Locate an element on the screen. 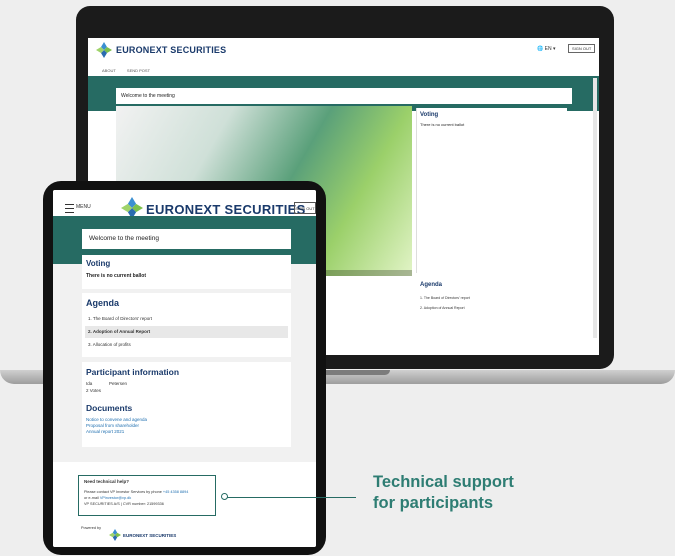 This screenshot has height=556, width=675. laptop-signout-button: SIGN OUT is located at coordinates (582, 48).